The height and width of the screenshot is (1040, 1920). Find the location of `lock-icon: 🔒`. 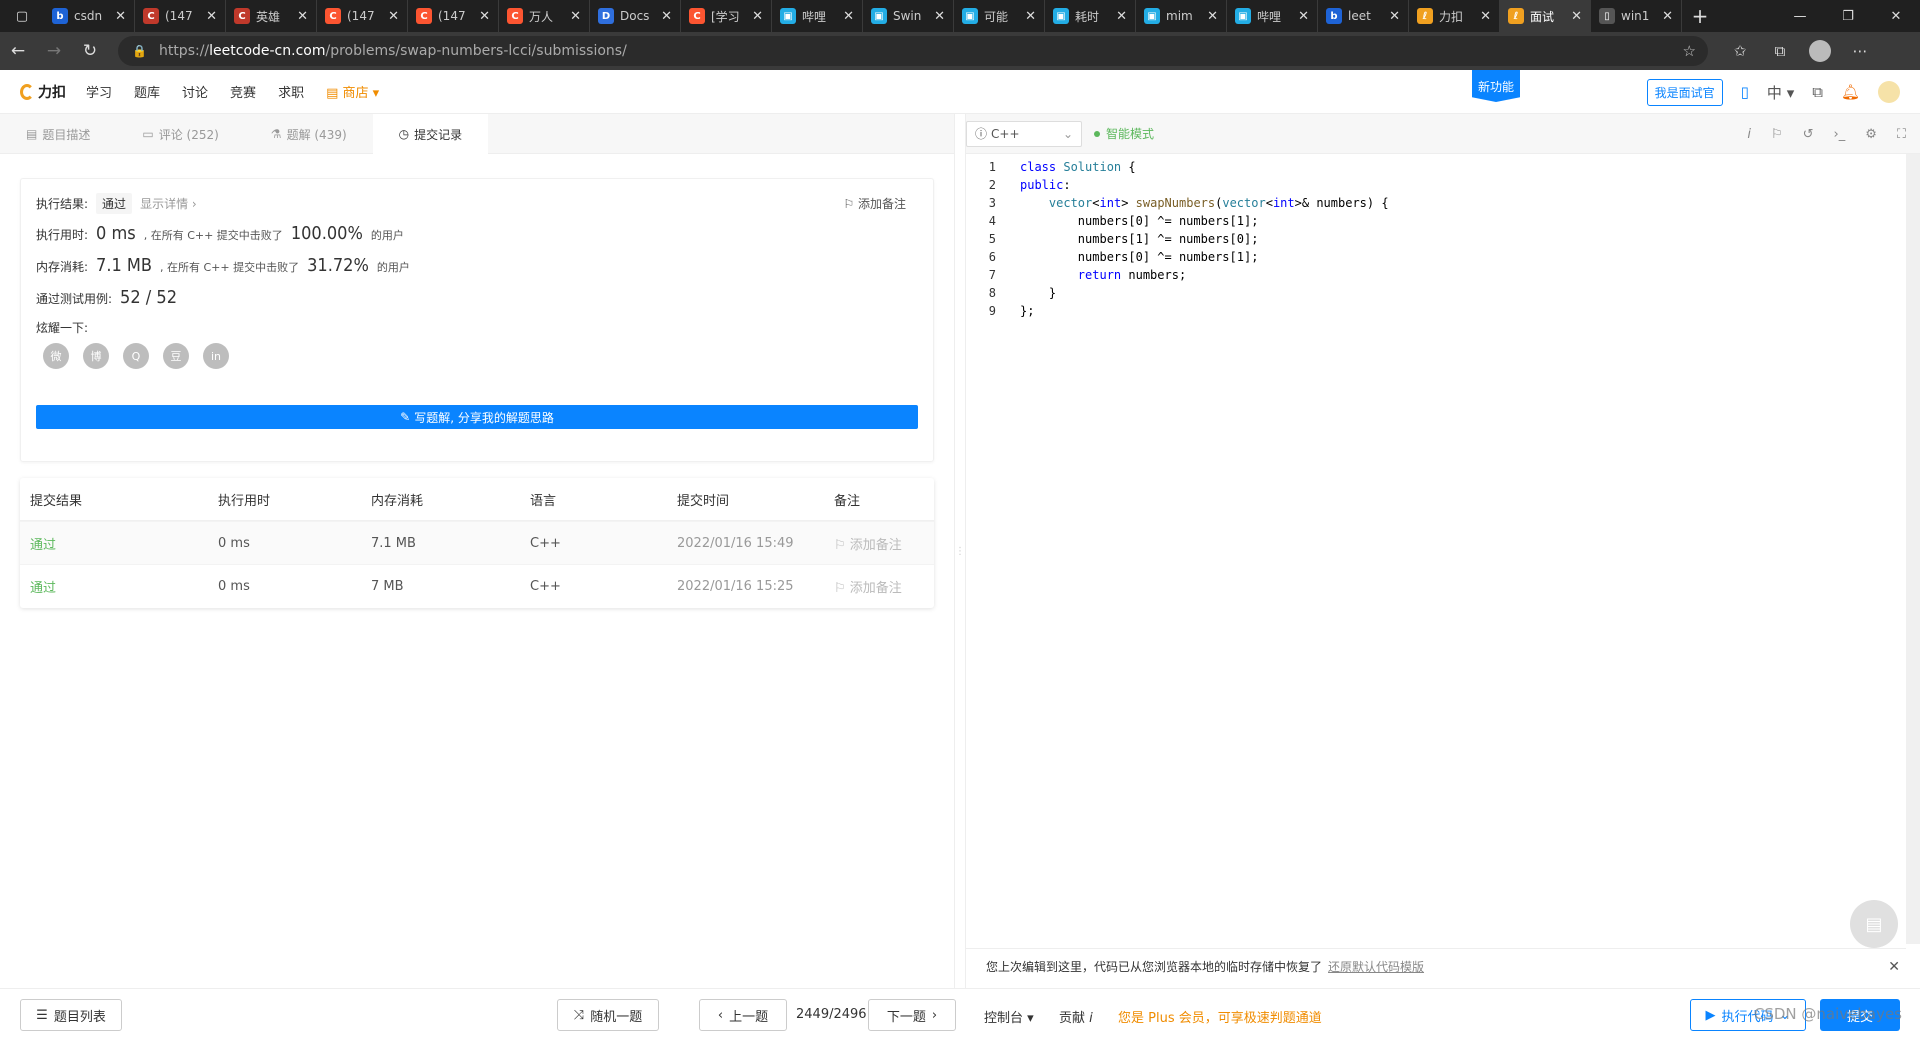

lock-icon: 🔒 is located at coordinates (139, 51).